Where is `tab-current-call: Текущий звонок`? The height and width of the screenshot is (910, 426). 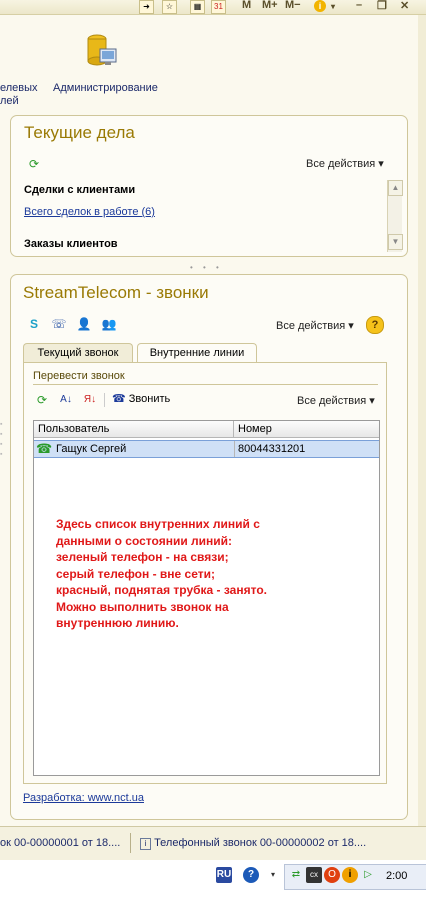
tab-current-call: Текущий звонок is located at coordinates (78, 352).